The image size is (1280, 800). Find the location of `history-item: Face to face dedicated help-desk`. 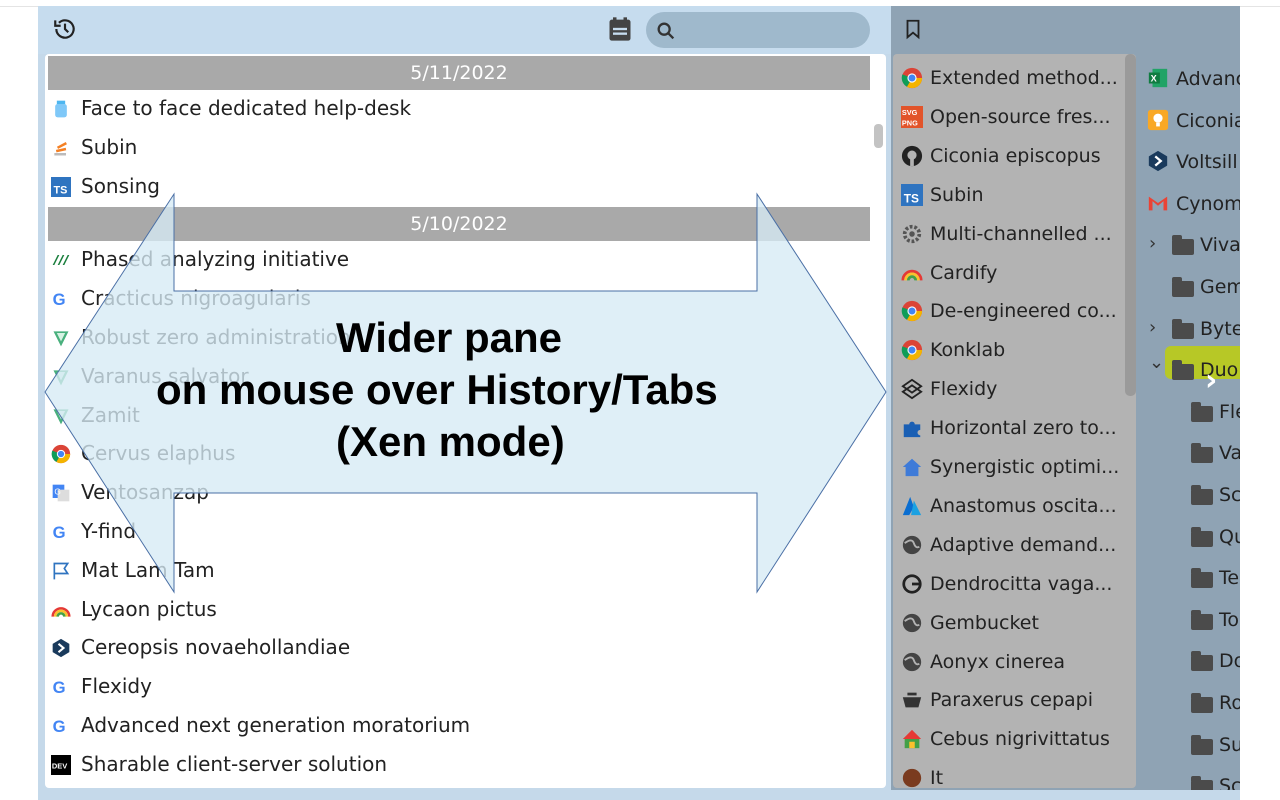

history-item: Face to face dedicated help-desk is located at coordinates (455, 109).